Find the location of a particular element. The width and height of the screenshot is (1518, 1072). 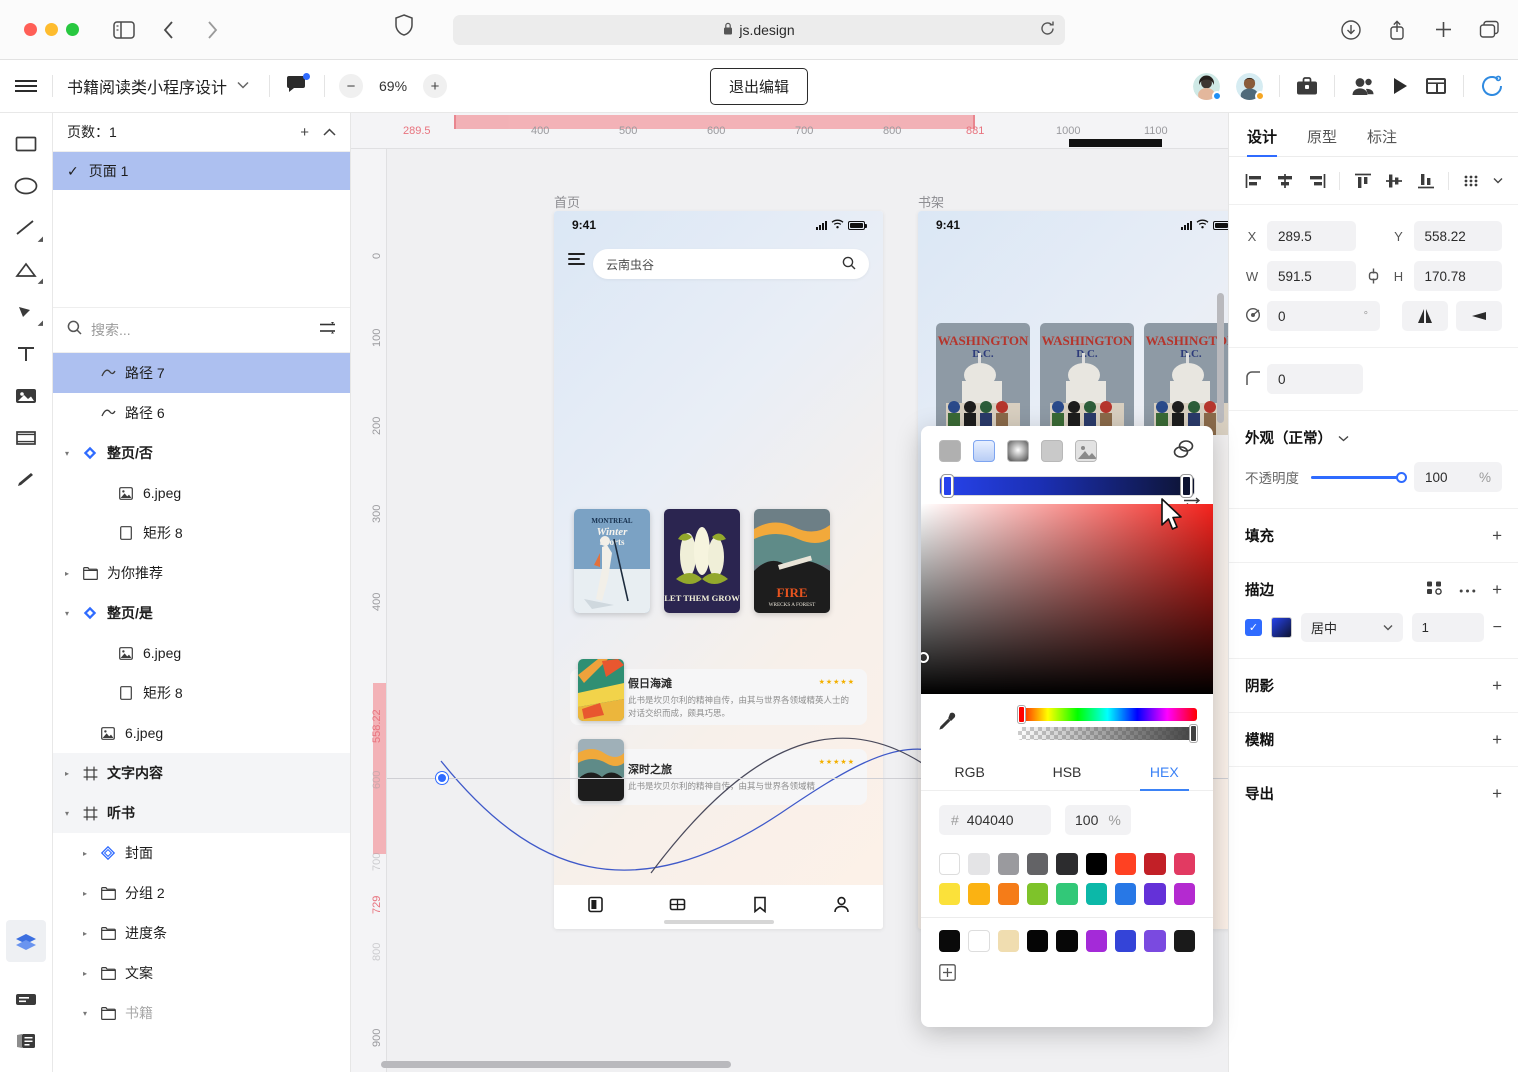

exit-edit-button: 退出编辑 is located at coordinates (759, 86).